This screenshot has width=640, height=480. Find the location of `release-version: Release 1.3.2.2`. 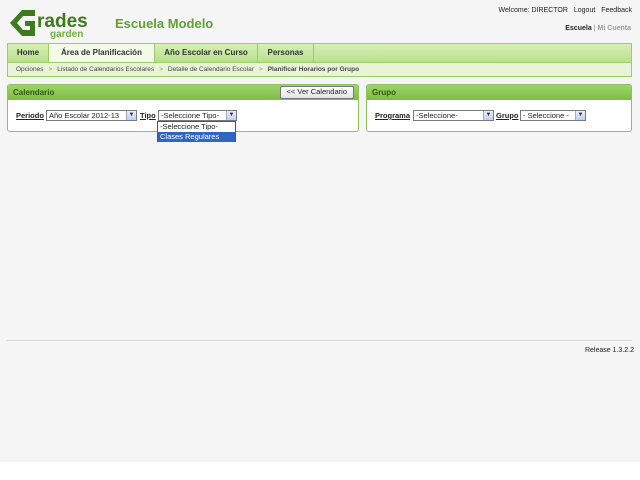

release-version: Release 1.3.2.2 is located at coordinates (609, 350).